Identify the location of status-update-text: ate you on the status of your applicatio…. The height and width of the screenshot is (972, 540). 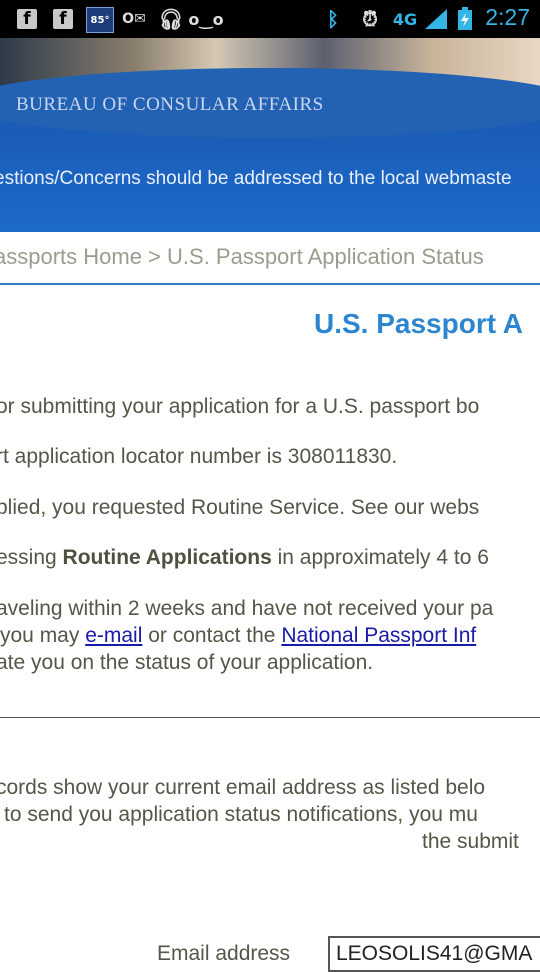
(187, 662).